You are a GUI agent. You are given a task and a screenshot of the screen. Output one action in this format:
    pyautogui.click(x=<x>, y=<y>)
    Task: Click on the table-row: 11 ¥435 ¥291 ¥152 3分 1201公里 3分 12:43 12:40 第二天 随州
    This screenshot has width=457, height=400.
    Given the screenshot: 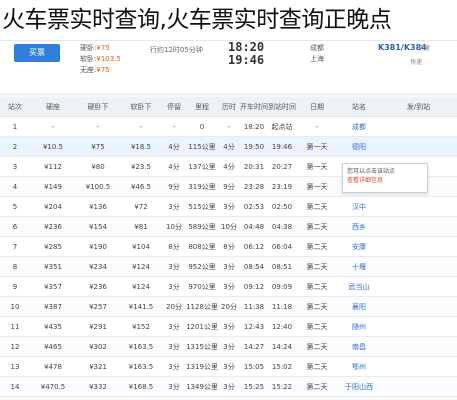 What is the action you would take?
    pyautogui.click(x=228, y=327)
    